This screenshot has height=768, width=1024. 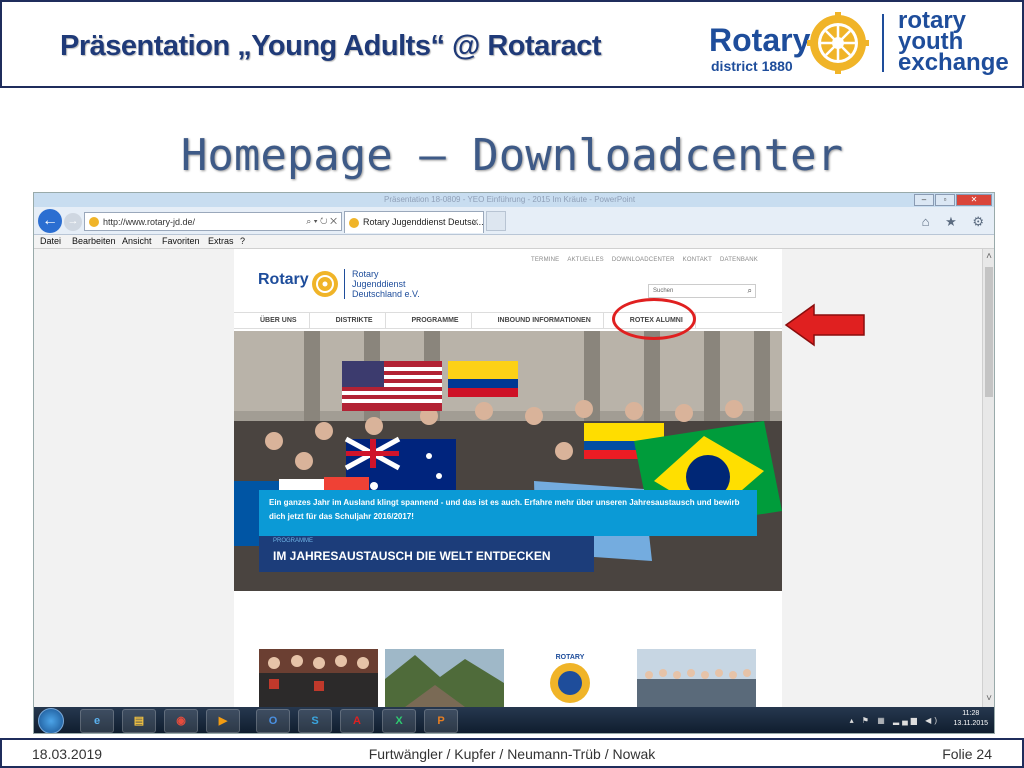 I want to click on usa-flag, so click(x=392, y=386).